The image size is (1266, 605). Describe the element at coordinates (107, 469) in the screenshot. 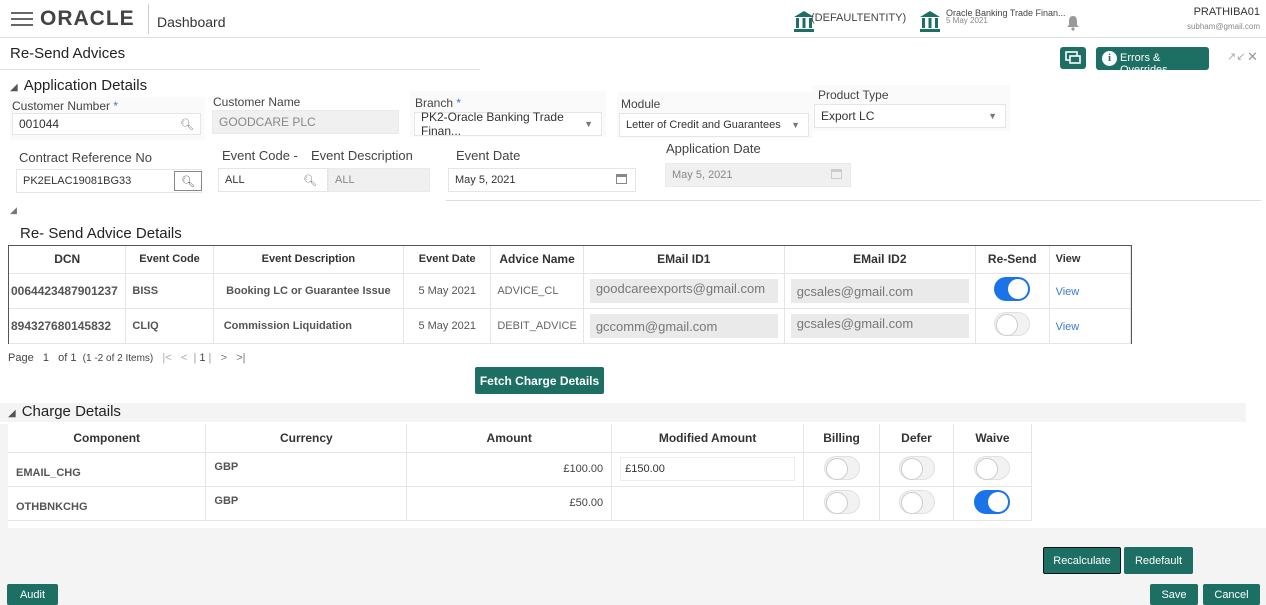

I see `component-cell: EMAIL_CHG` at that location.